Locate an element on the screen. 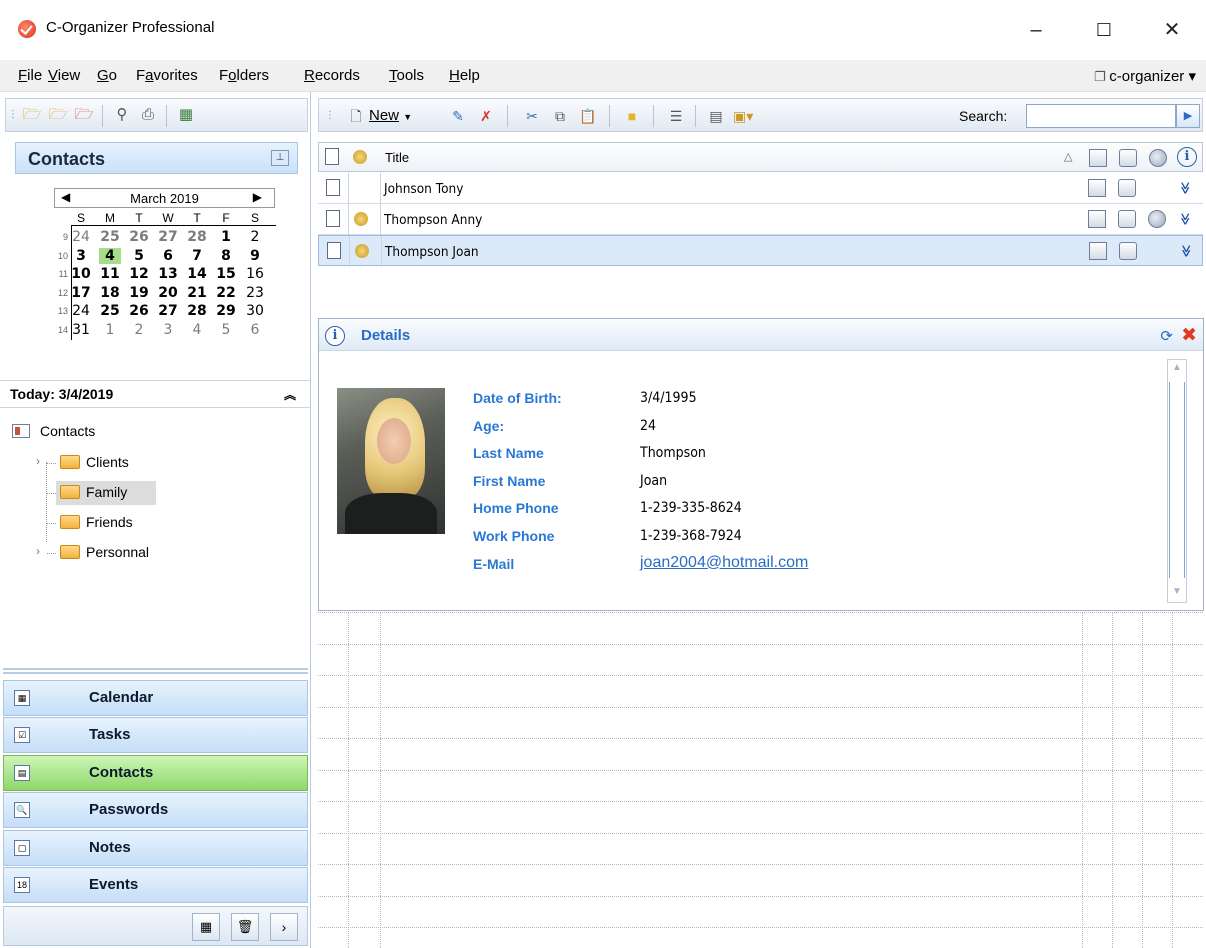  pin-icon: ⊥ is located at coordinates (280, 158).